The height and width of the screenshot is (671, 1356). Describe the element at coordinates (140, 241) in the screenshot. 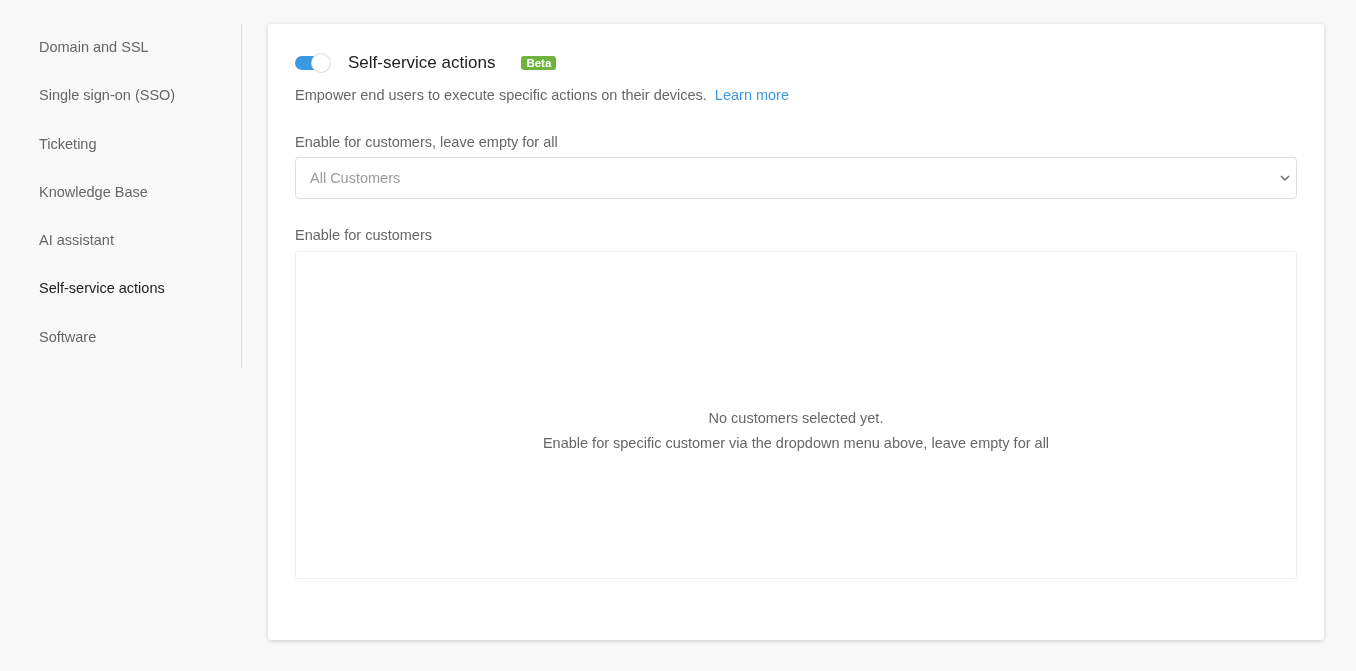

I see `sidebar-item: AI assistant` at that location.